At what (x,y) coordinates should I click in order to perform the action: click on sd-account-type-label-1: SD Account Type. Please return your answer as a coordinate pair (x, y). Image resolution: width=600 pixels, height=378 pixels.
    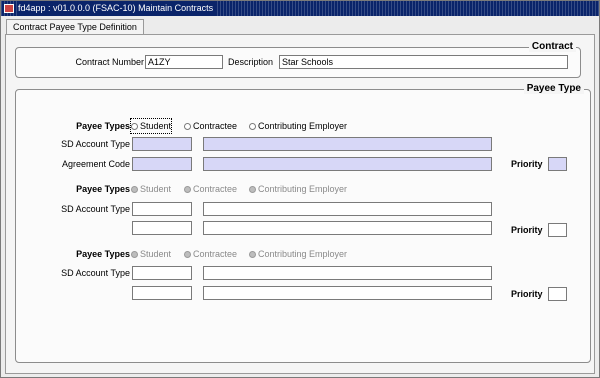
    Looking at the image, I should click on (95, 144).